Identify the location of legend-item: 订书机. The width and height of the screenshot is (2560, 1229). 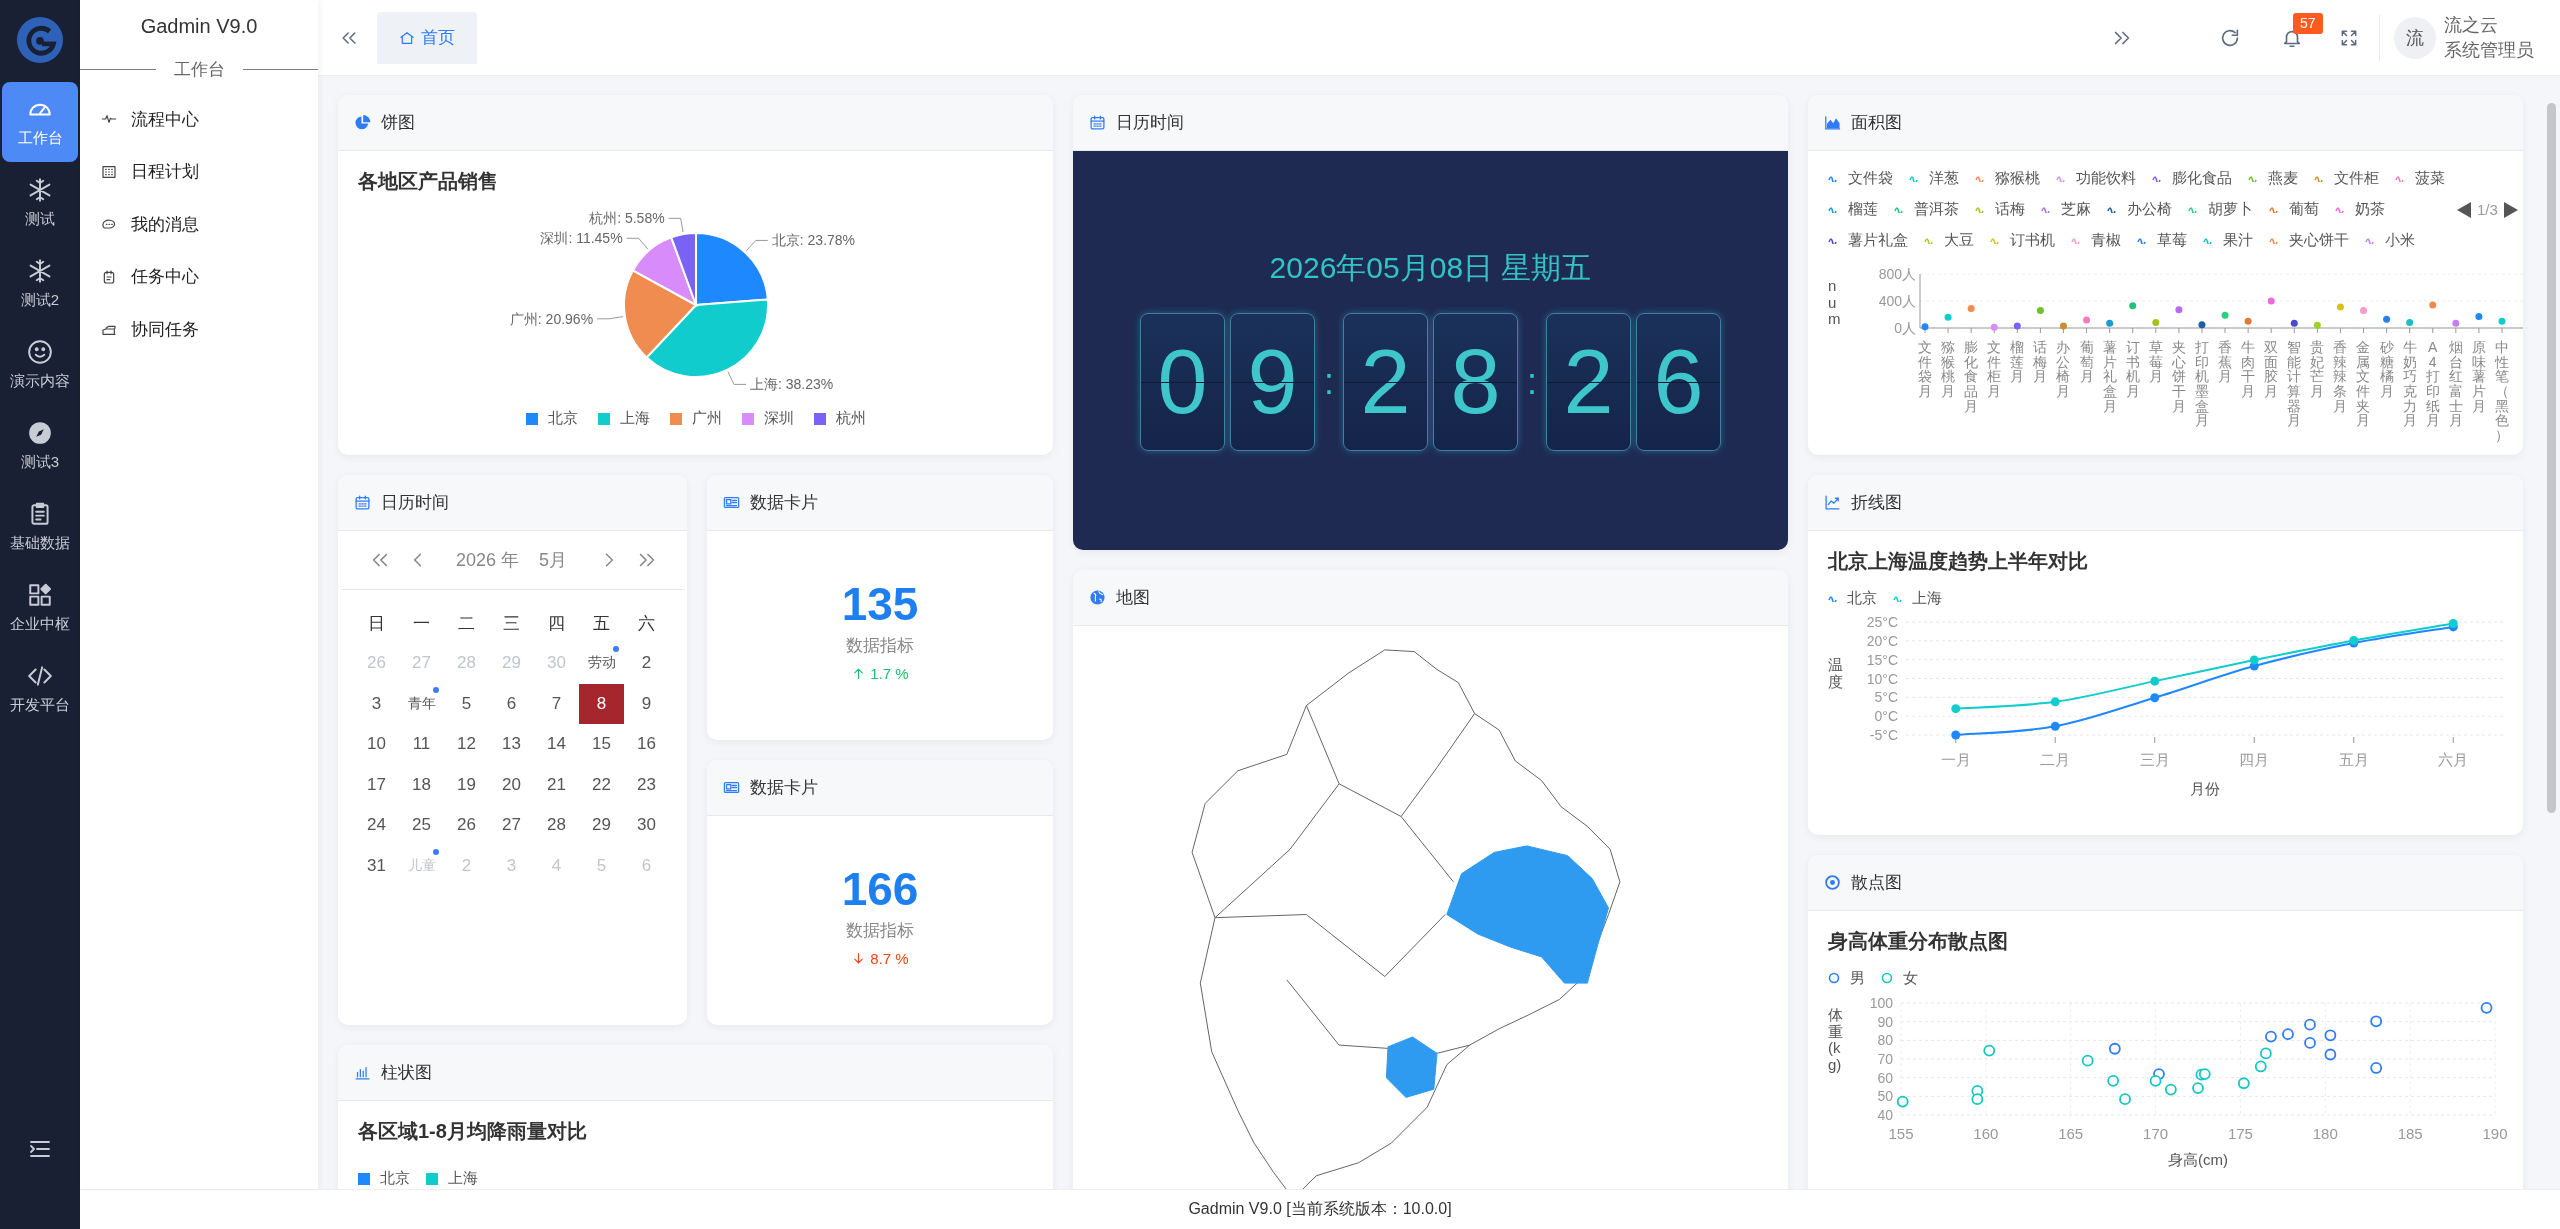
(2022, 240).